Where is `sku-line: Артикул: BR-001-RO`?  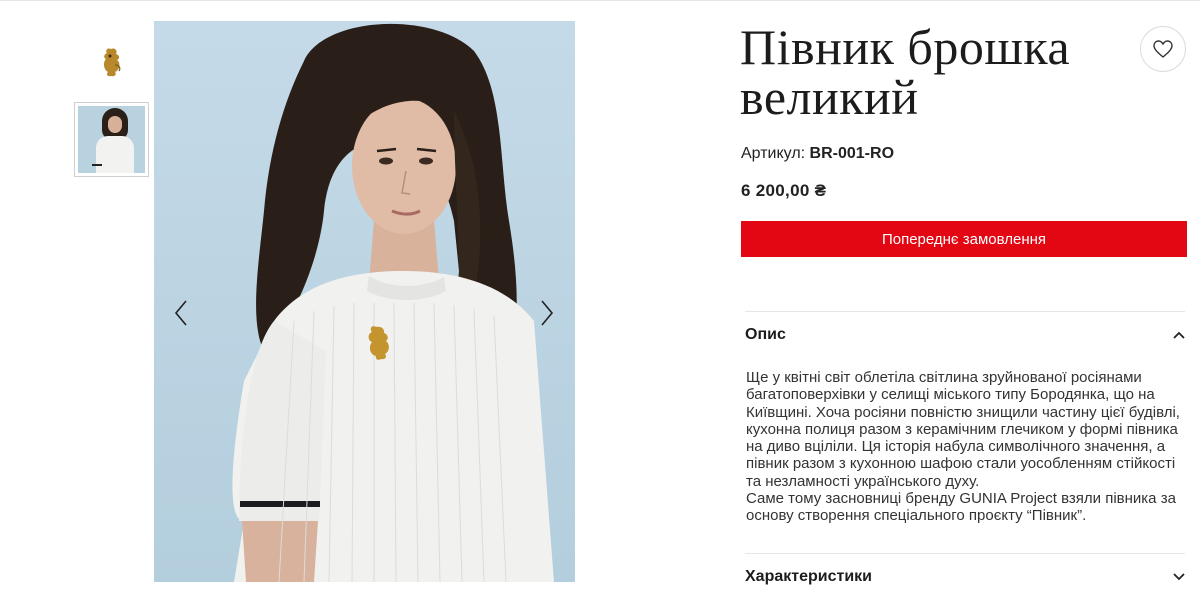
sku-line: Артикул: BR-001-RO is located at coordinates (817, 154).